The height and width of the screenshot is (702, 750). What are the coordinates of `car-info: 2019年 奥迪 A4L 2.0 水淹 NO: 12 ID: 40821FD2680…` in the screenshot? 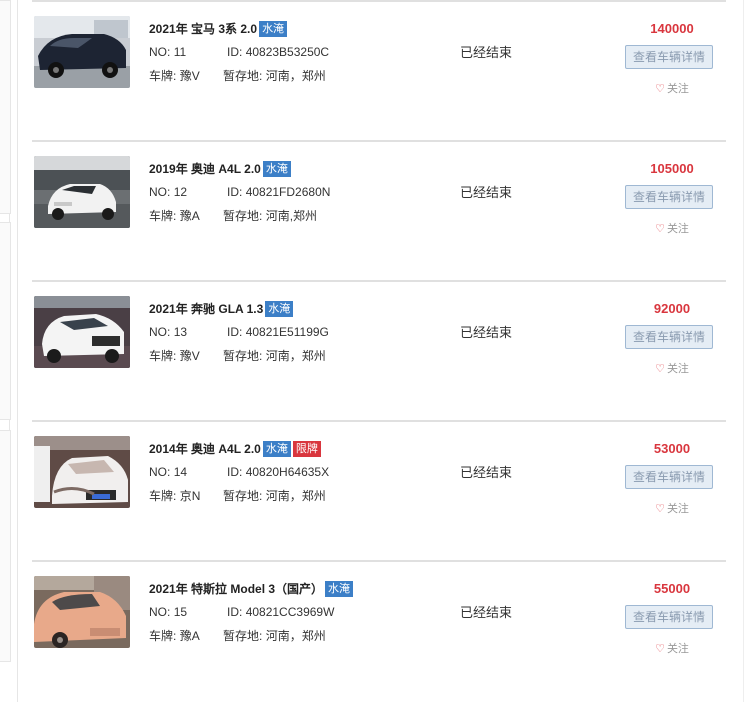 It's located at (239, 192).